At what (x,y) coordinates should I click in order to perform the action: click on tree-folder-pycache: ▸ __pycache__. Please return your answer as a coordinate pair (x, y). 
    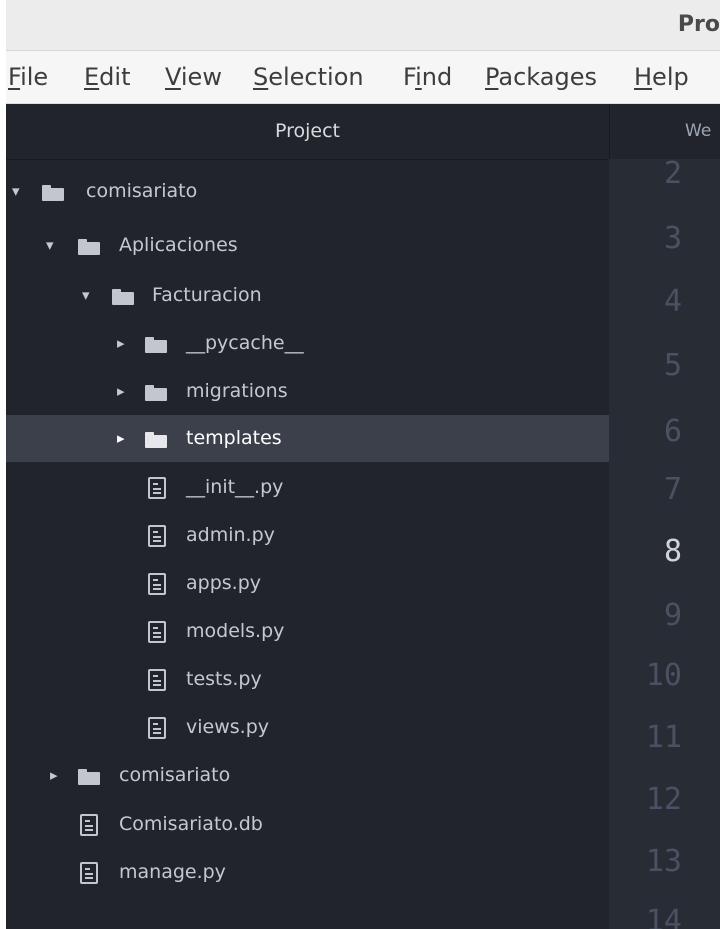
    Looking at the image, I should click on (307, 343).